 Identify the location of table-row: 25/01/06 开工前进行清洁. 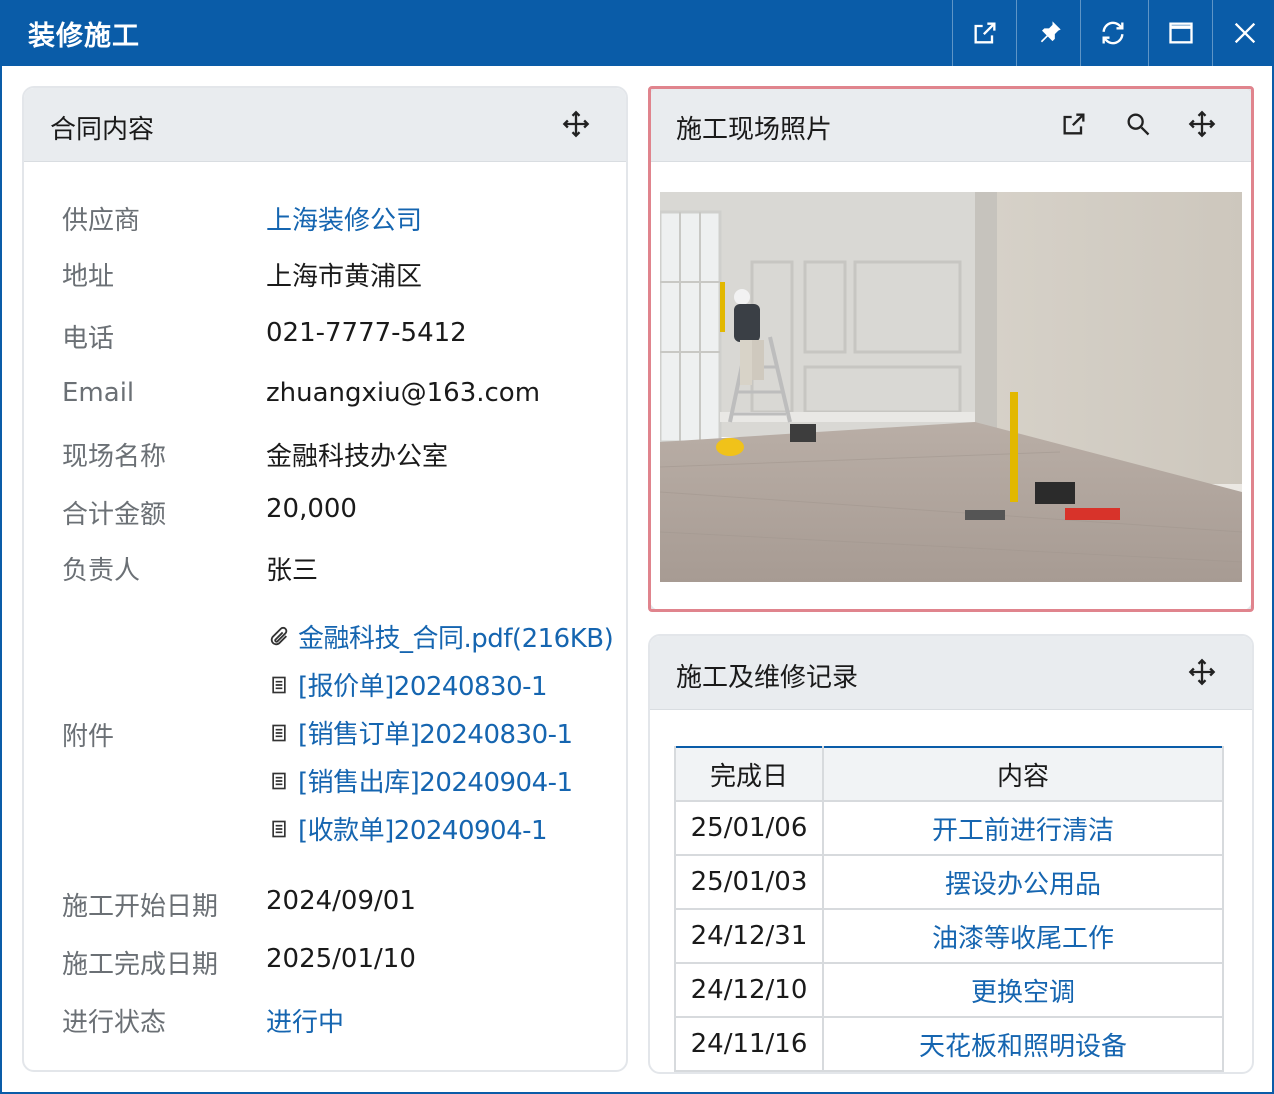
(949, 828).